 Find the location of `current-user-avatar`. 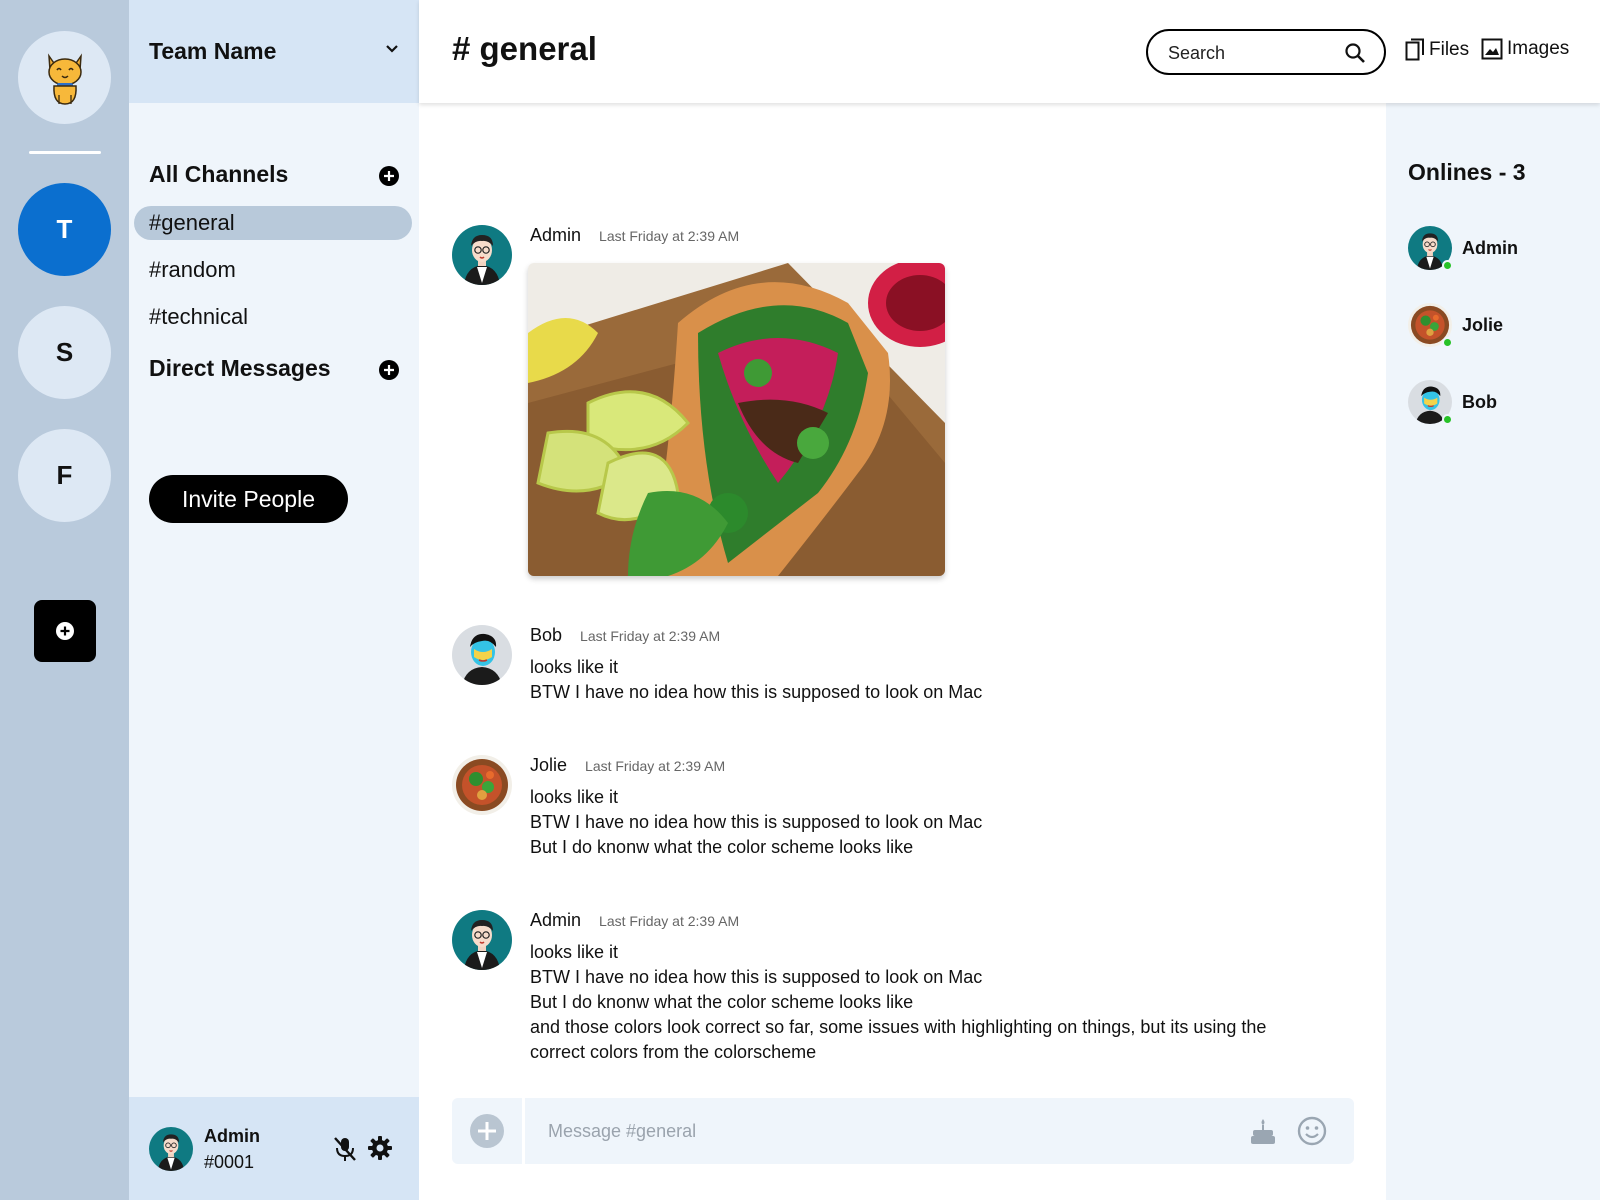

current-user-avatar is located at coordinates (171, 1149).